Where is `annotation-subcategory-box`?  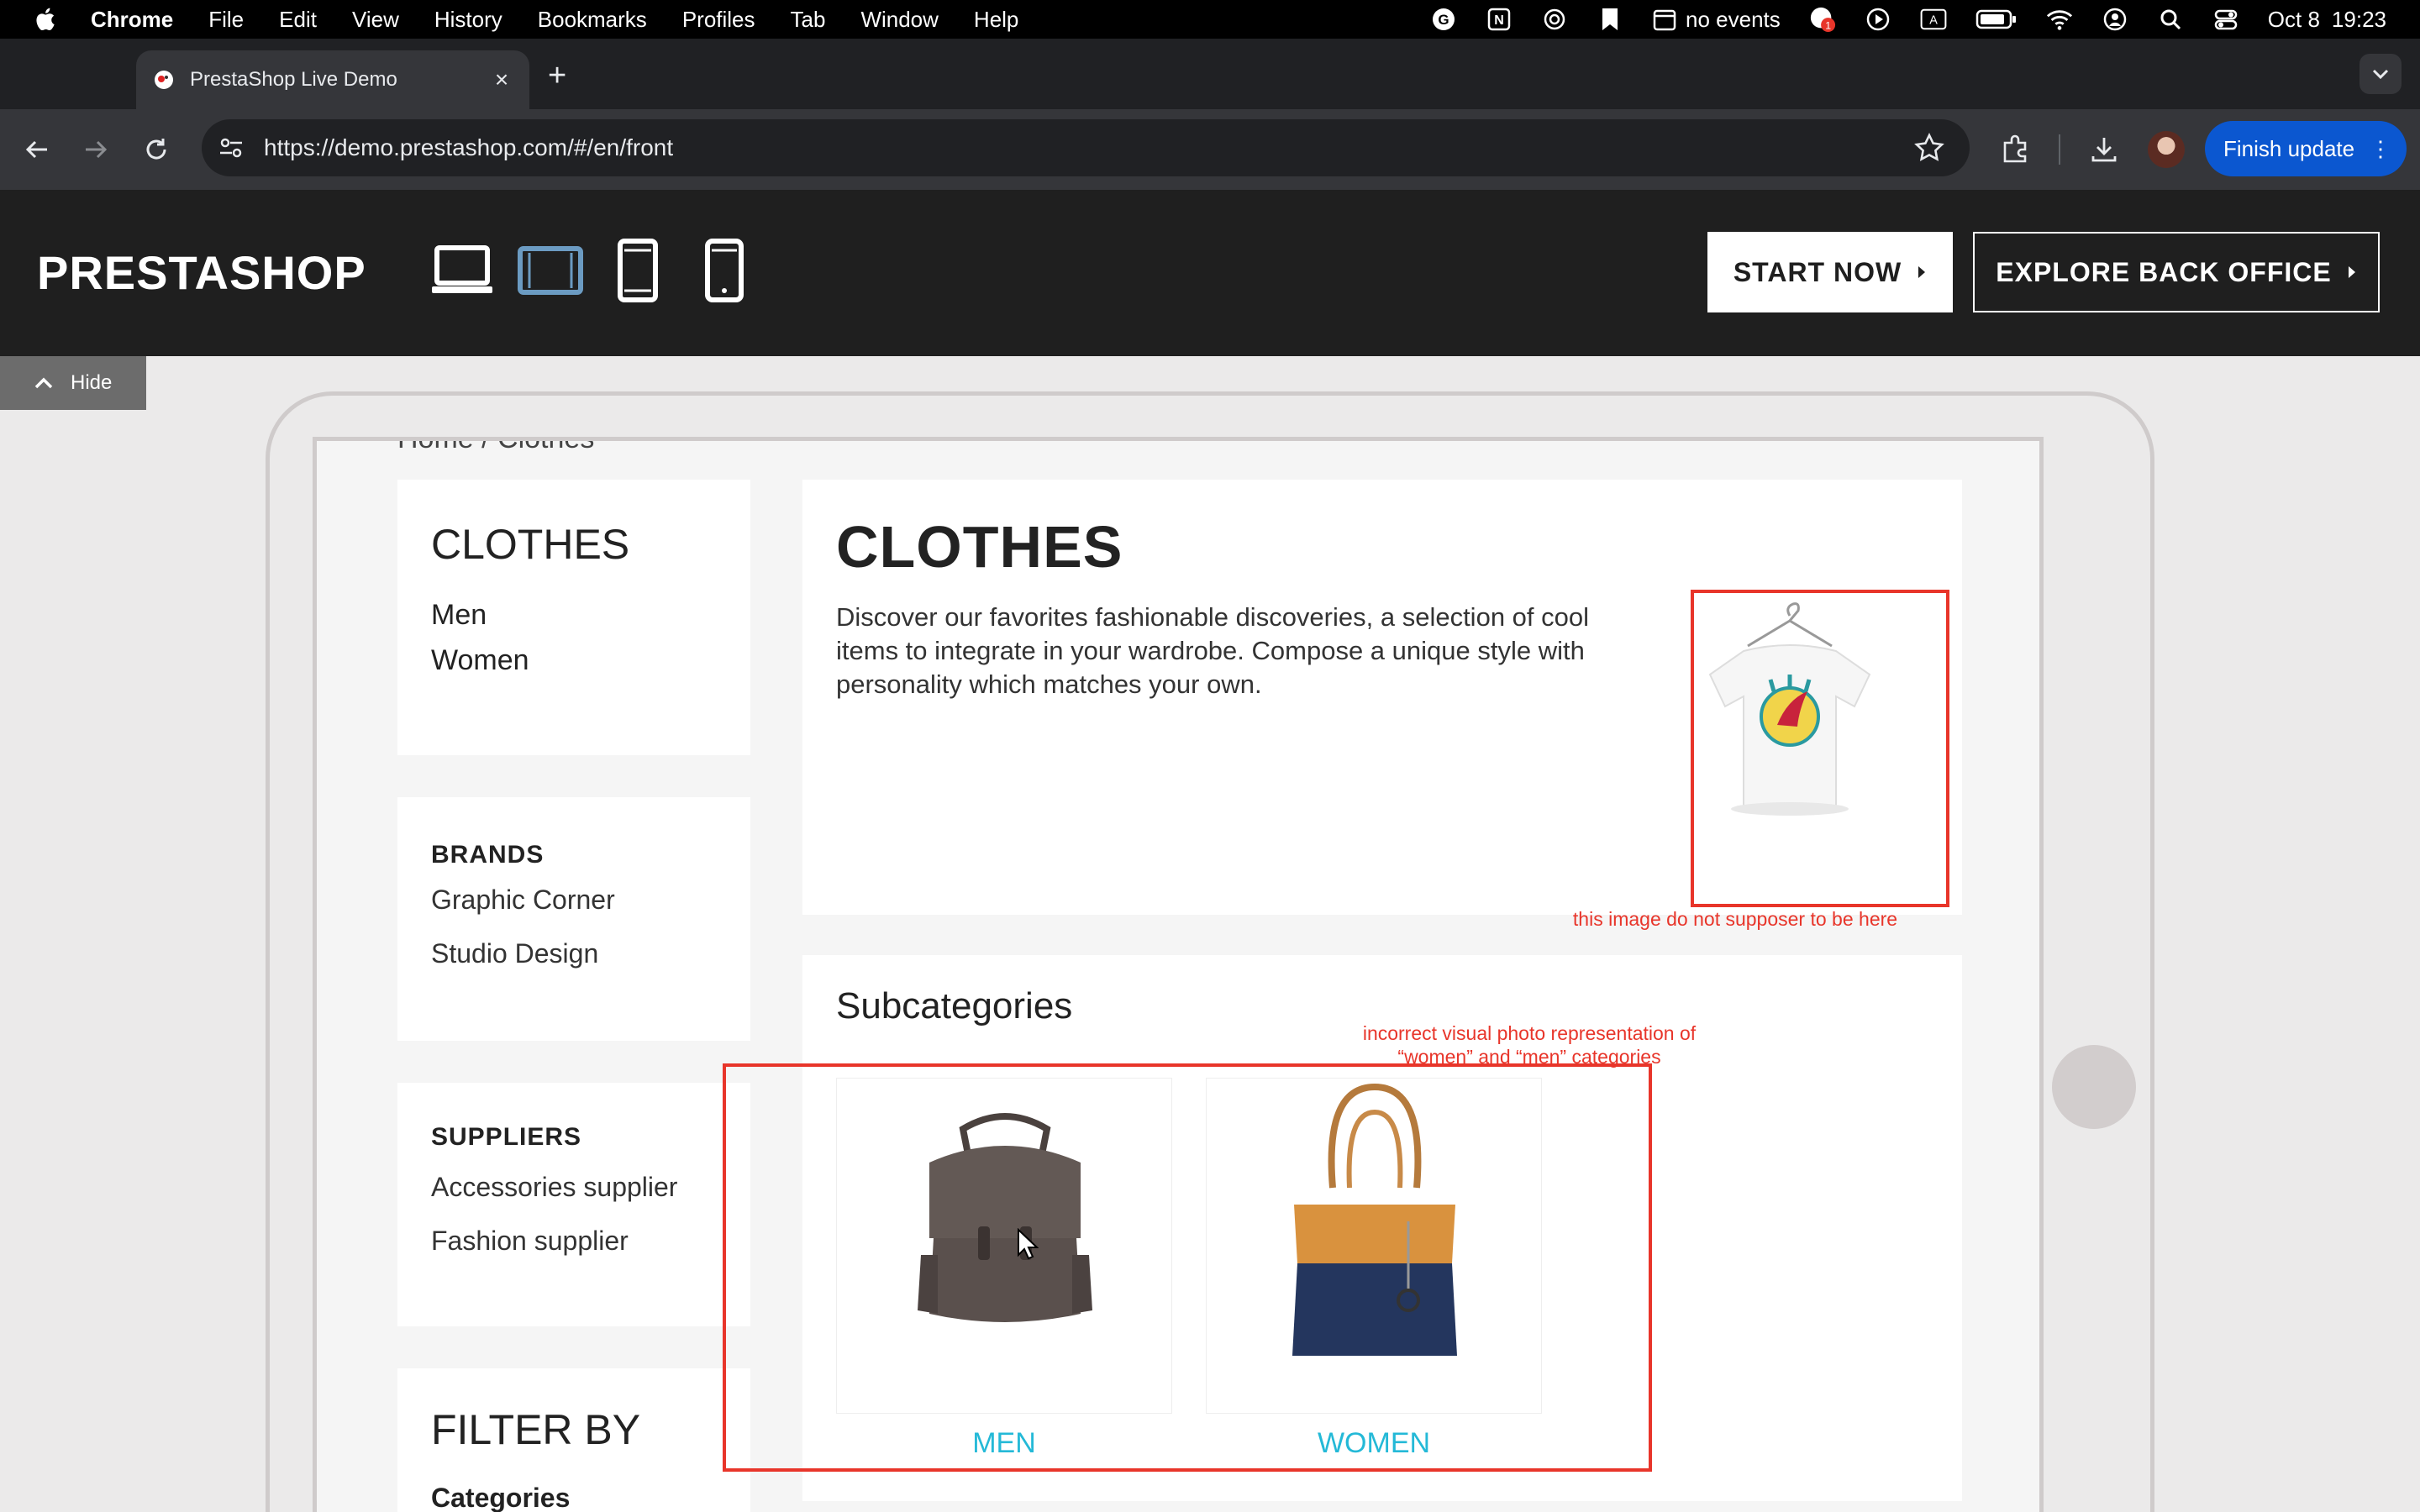
annotation-subcategory-box is located at coordinates (1187, 1267).